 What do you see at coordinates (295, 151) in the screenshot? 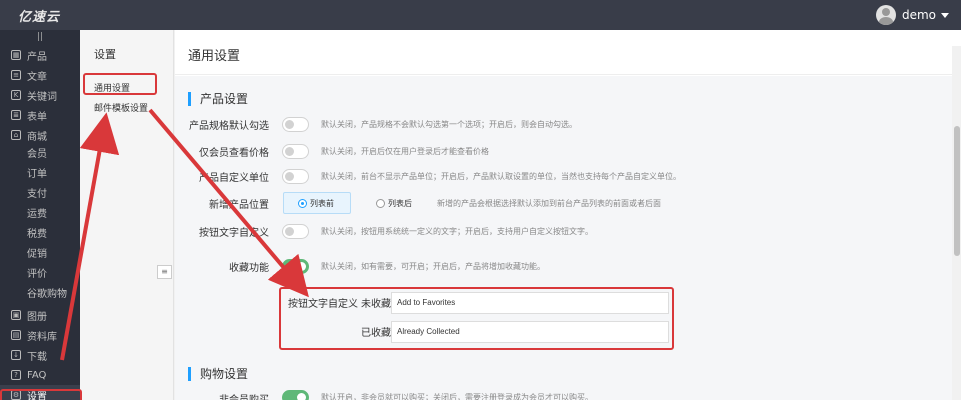
I see `toggle-member-price` at bounding box center [295, 151].